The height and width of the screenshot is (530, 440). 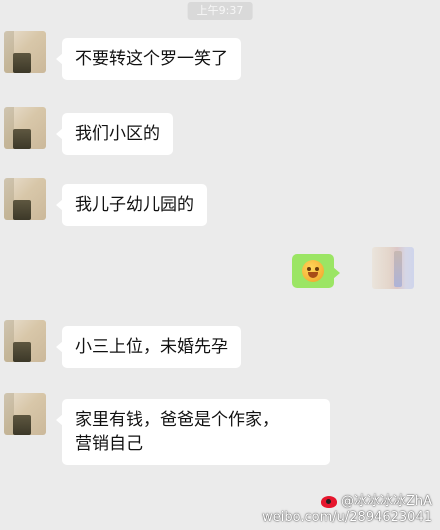 What do you see at coordinates (220, 11) in the screenshot?
I see `message-timestamp: 上午9:37` at bounding box center [220, 11].